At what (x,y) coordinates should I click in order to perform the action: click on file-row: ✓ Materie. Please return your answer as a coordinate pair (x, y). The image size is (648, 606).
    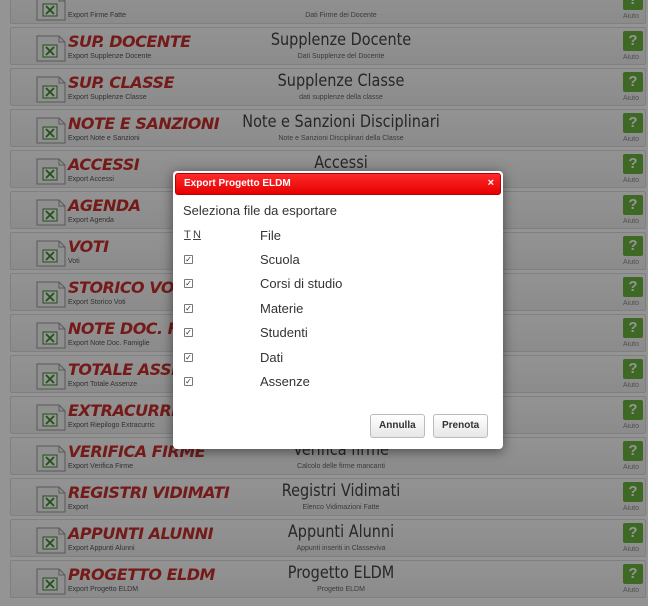
    Looking at the image, I should click on (338, 313).